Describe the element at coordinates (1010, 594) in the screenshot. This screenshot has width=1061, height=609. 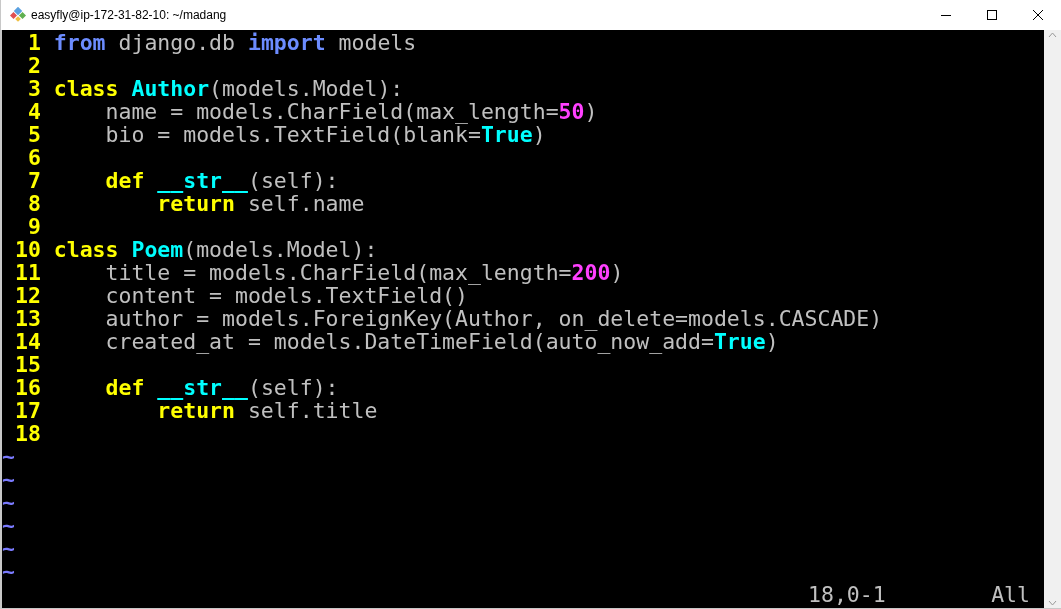
I see `scroll-indicator: All` at that location.